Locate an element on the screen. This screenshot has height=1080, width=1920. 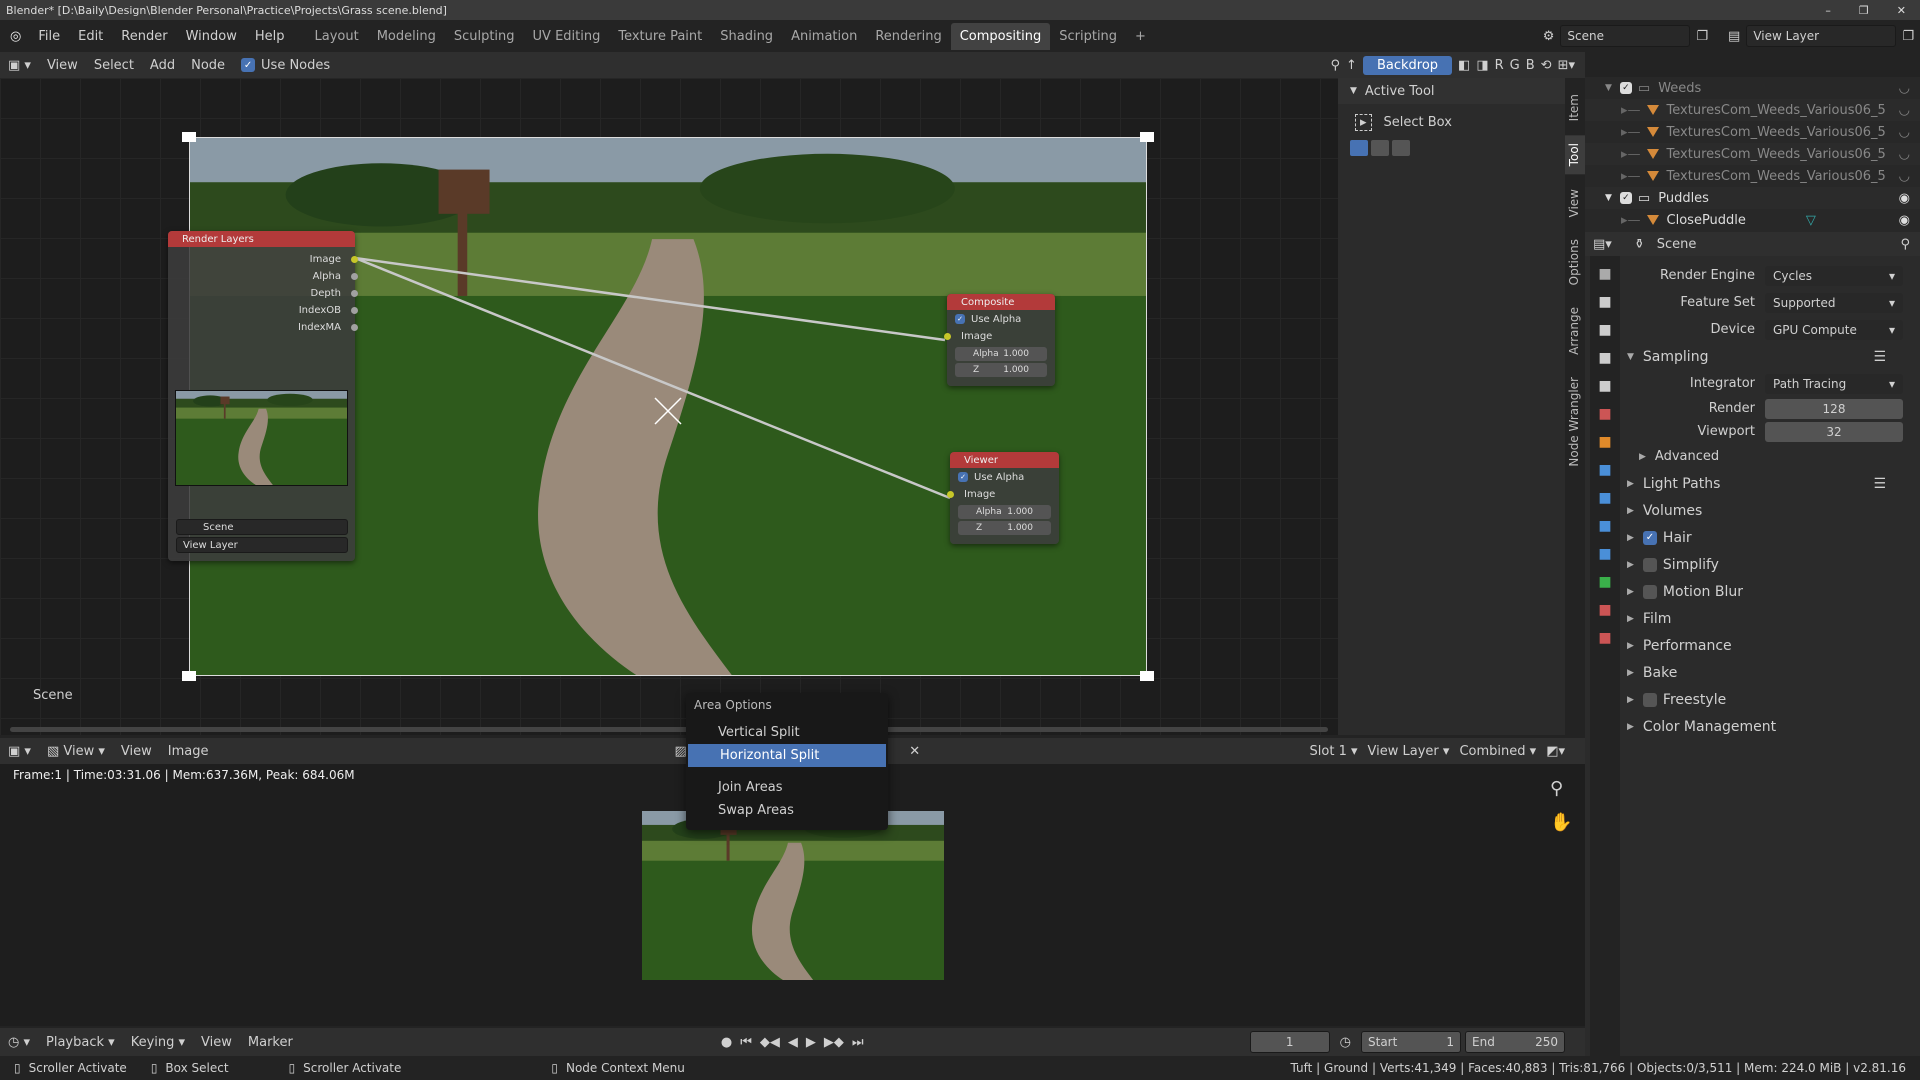
editor-type-button: ◷ ▾ is located at coordinates (19, 1042).